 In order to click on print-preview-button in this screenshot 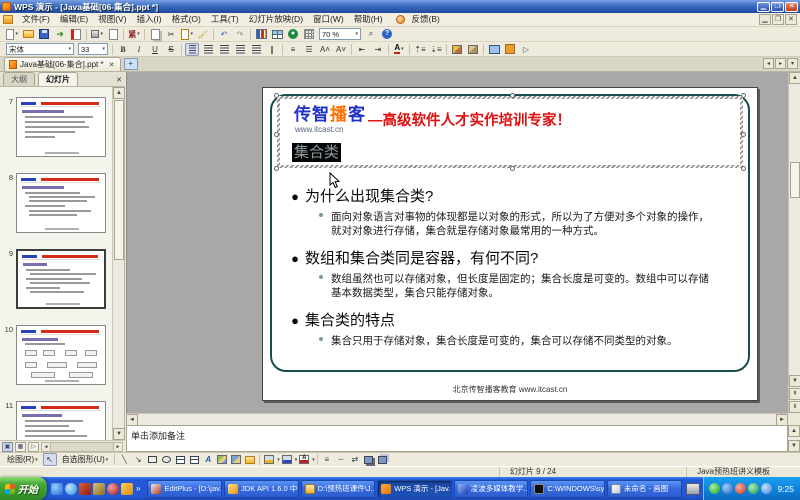, I will do `click(113, 34)`.